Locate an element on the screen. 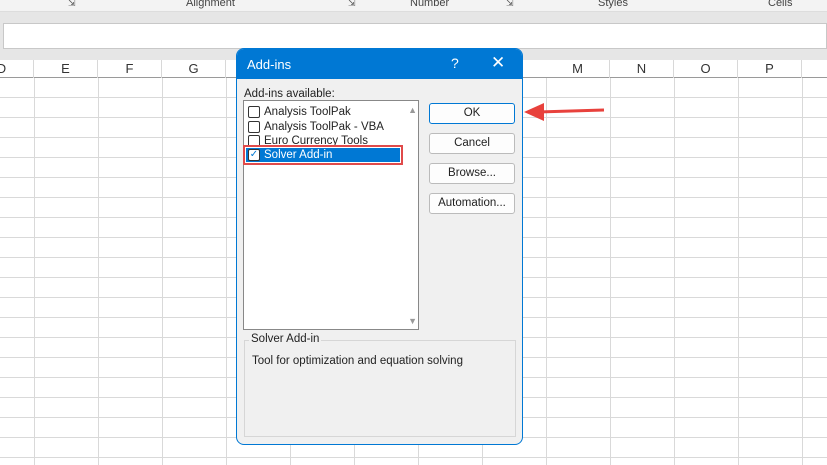 Image resolution: width=827 pixels, height=465 pixels. group-cells: Cells is located at coordinates (780, 4).